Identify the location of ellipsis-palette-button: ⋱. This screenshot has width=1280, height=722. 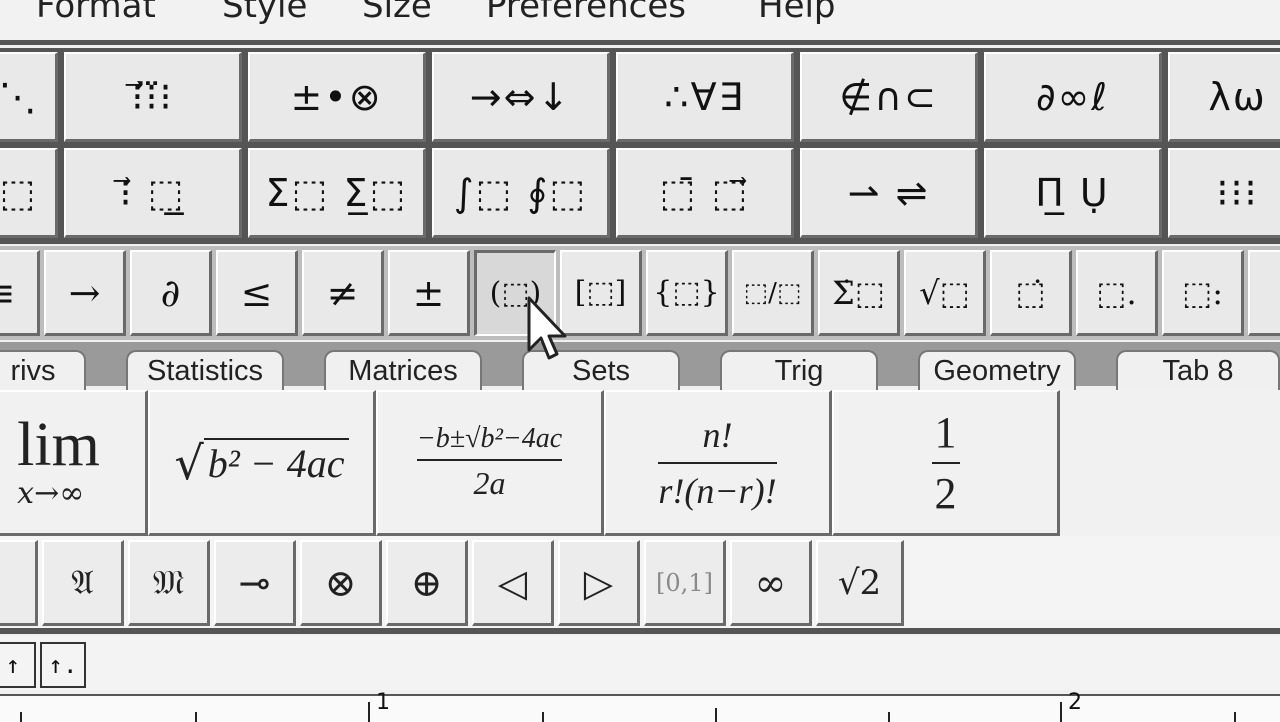
(29, 97).